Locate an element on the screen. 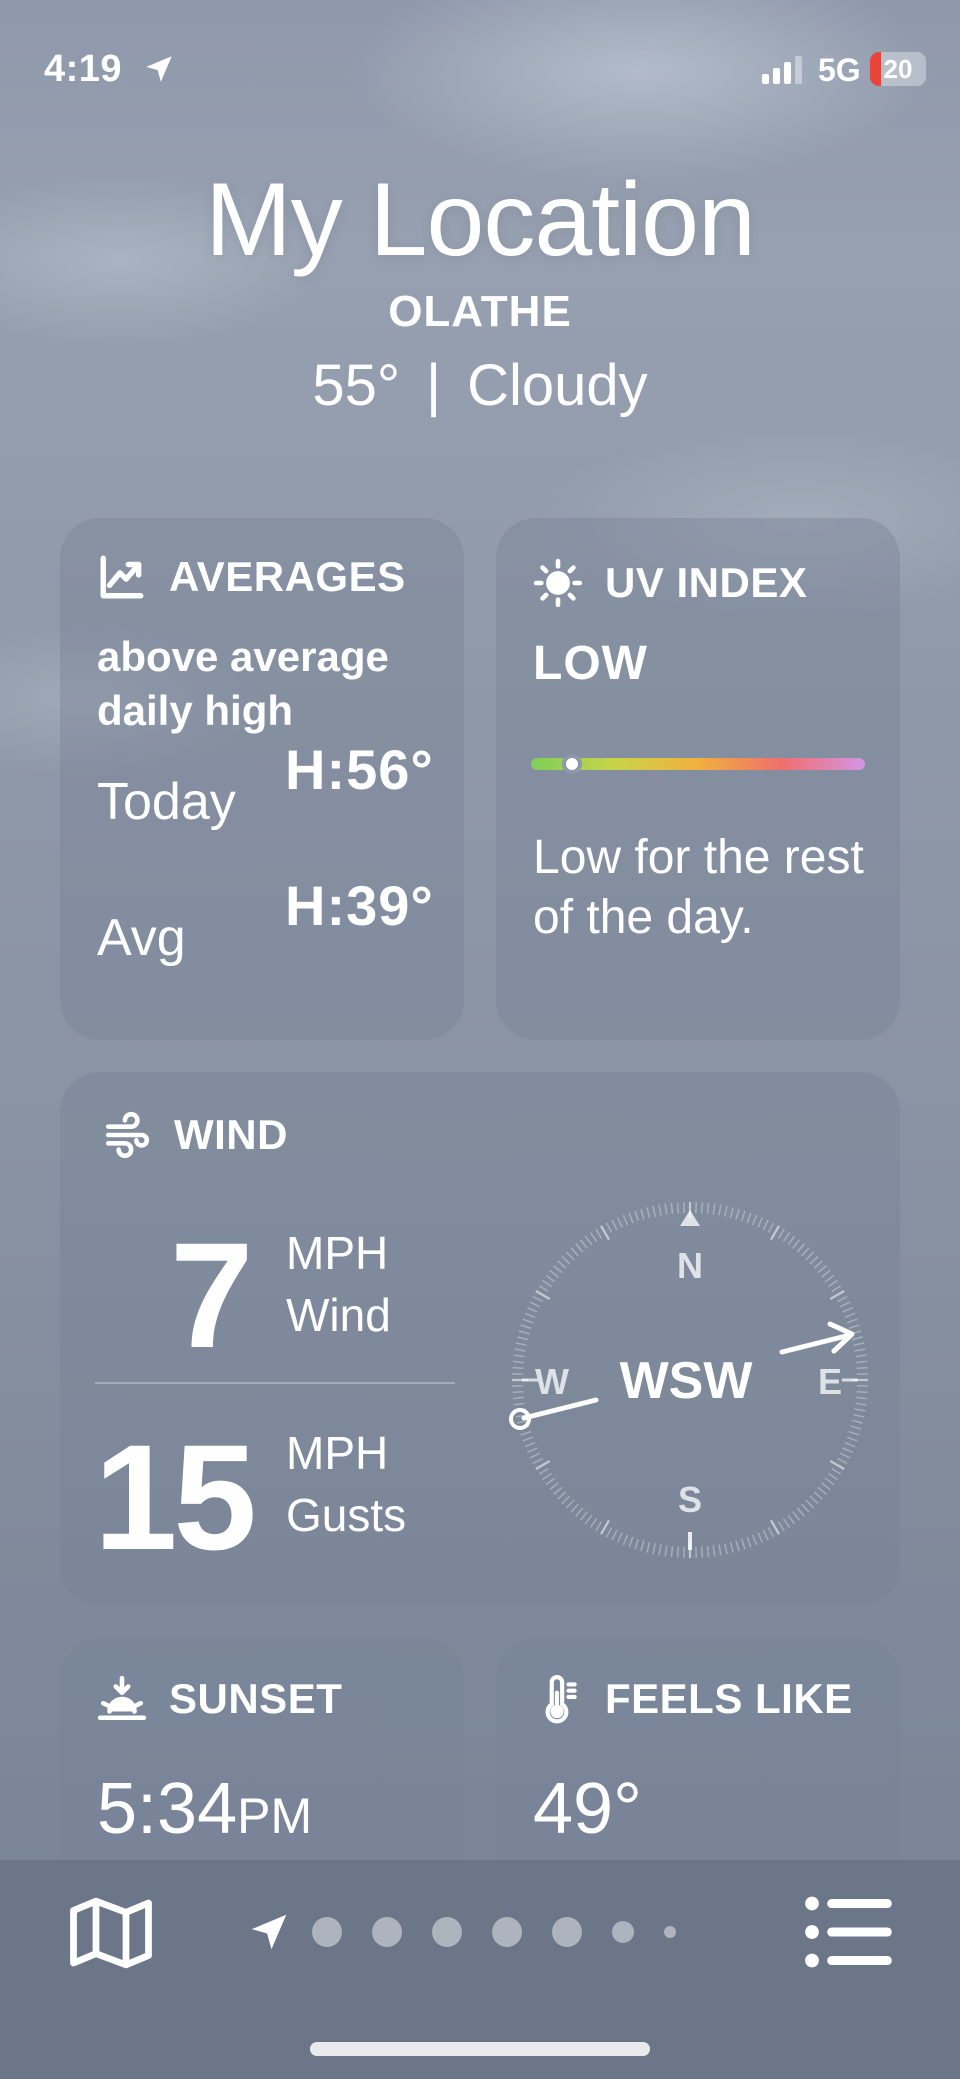 This screenshot has width=960, height=2079. list-icon is located at coordinates (850, 1932).